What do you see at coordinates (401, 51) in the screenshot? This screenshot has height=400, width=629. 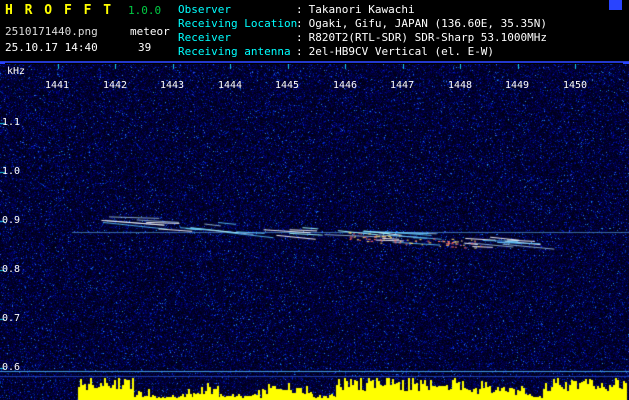 I see `info-value: 2el-HB9CV Vertical (el. E-W)` at bounding box center [401, 51].